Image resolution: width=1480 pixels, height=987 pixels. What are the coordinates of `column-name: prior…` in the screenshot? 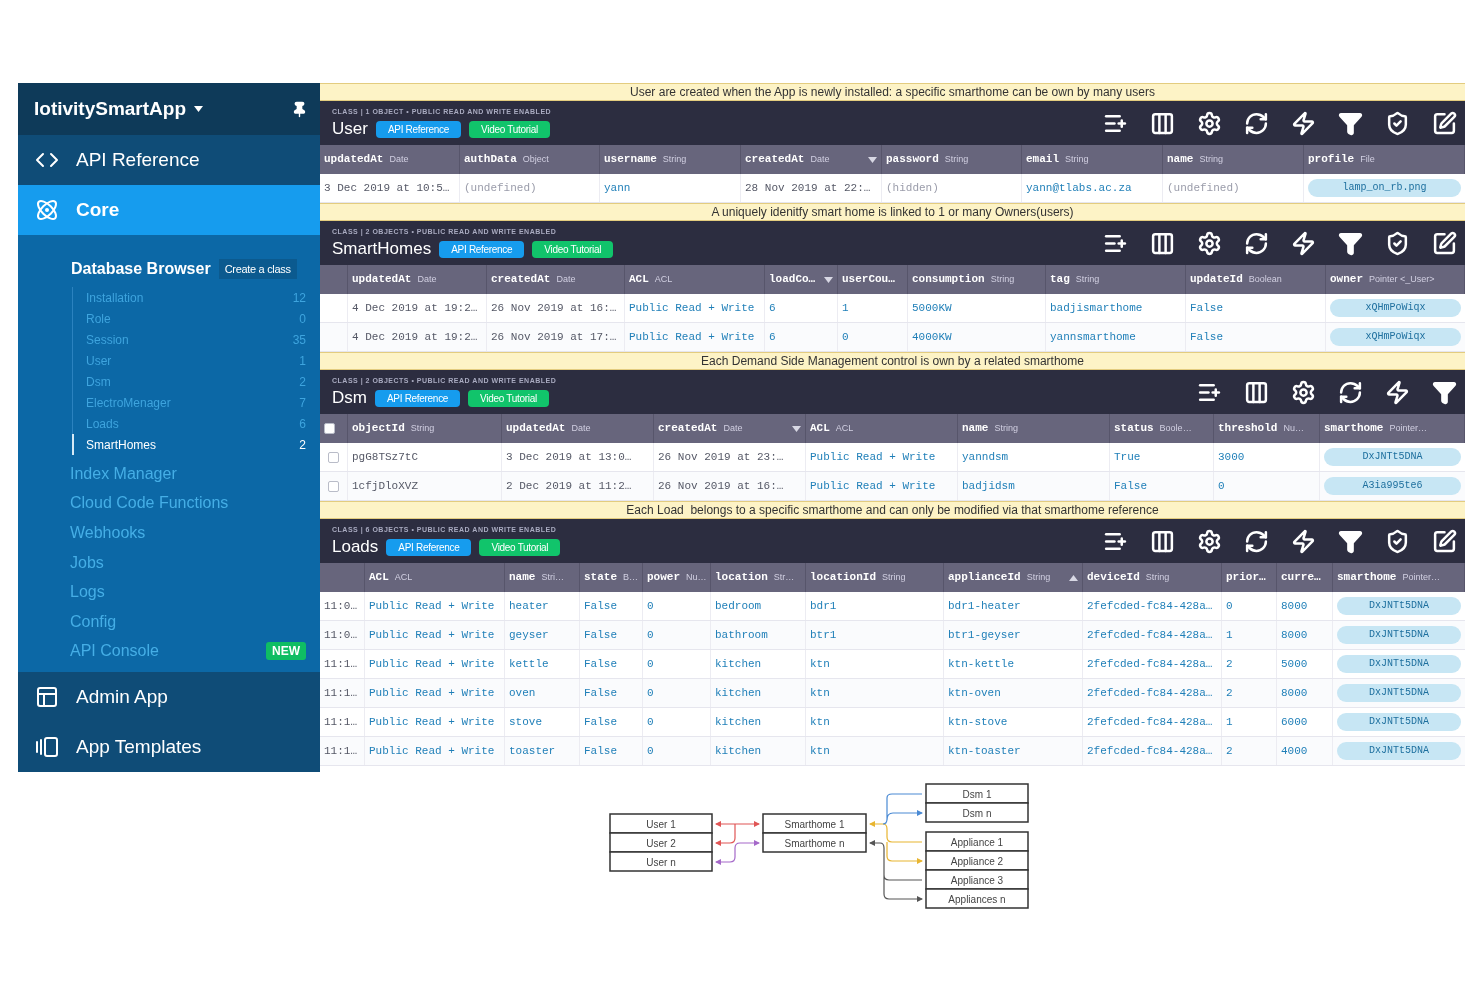 It's located at (1246, 577).